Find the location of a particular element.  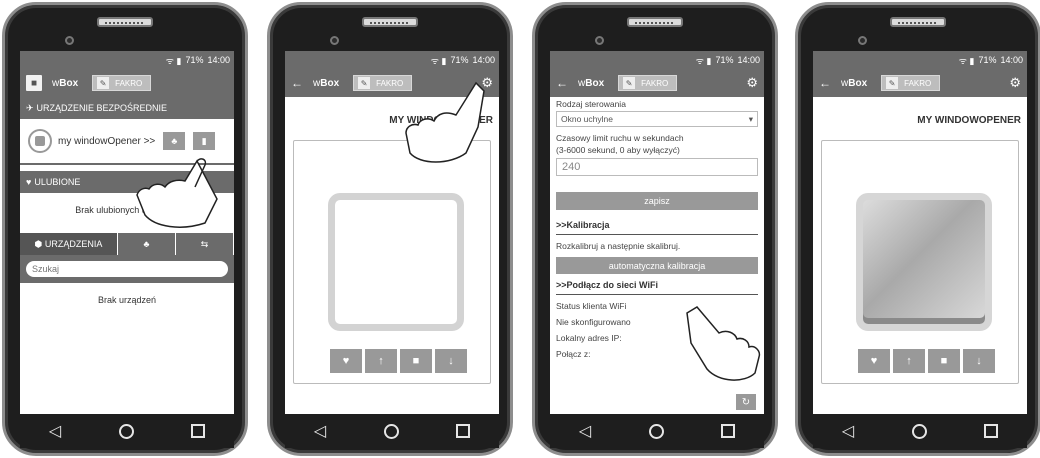

search-input is located at coordinates (127, 269).